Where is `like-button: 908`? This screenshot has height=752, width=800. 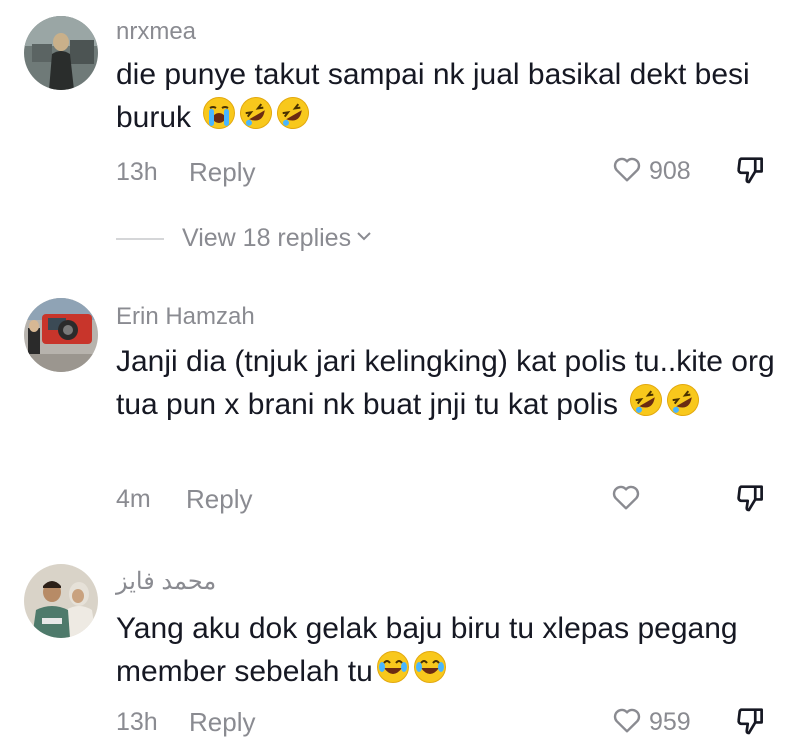
like-button: 908 is located at coordinates (651, 171).